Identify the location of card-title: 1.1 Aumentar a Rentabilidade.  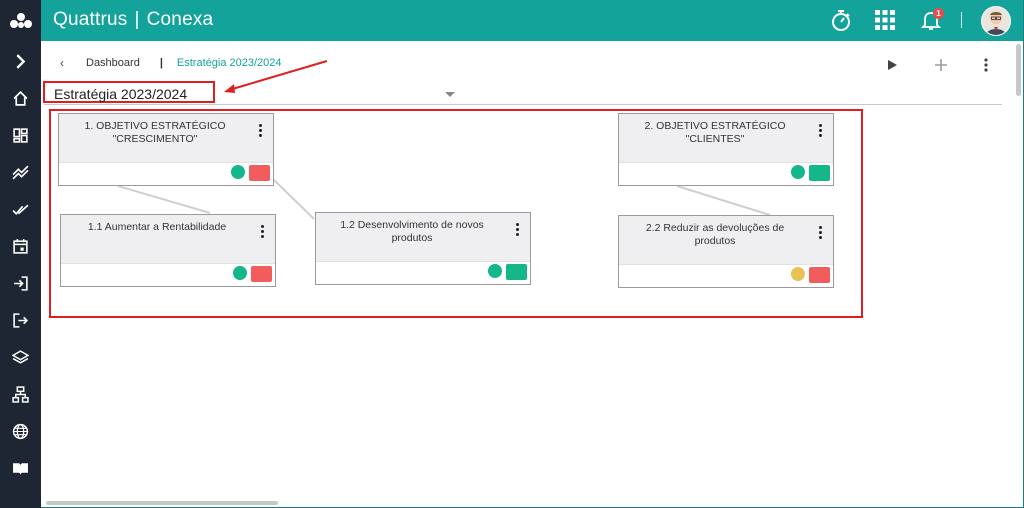
(157, 227).